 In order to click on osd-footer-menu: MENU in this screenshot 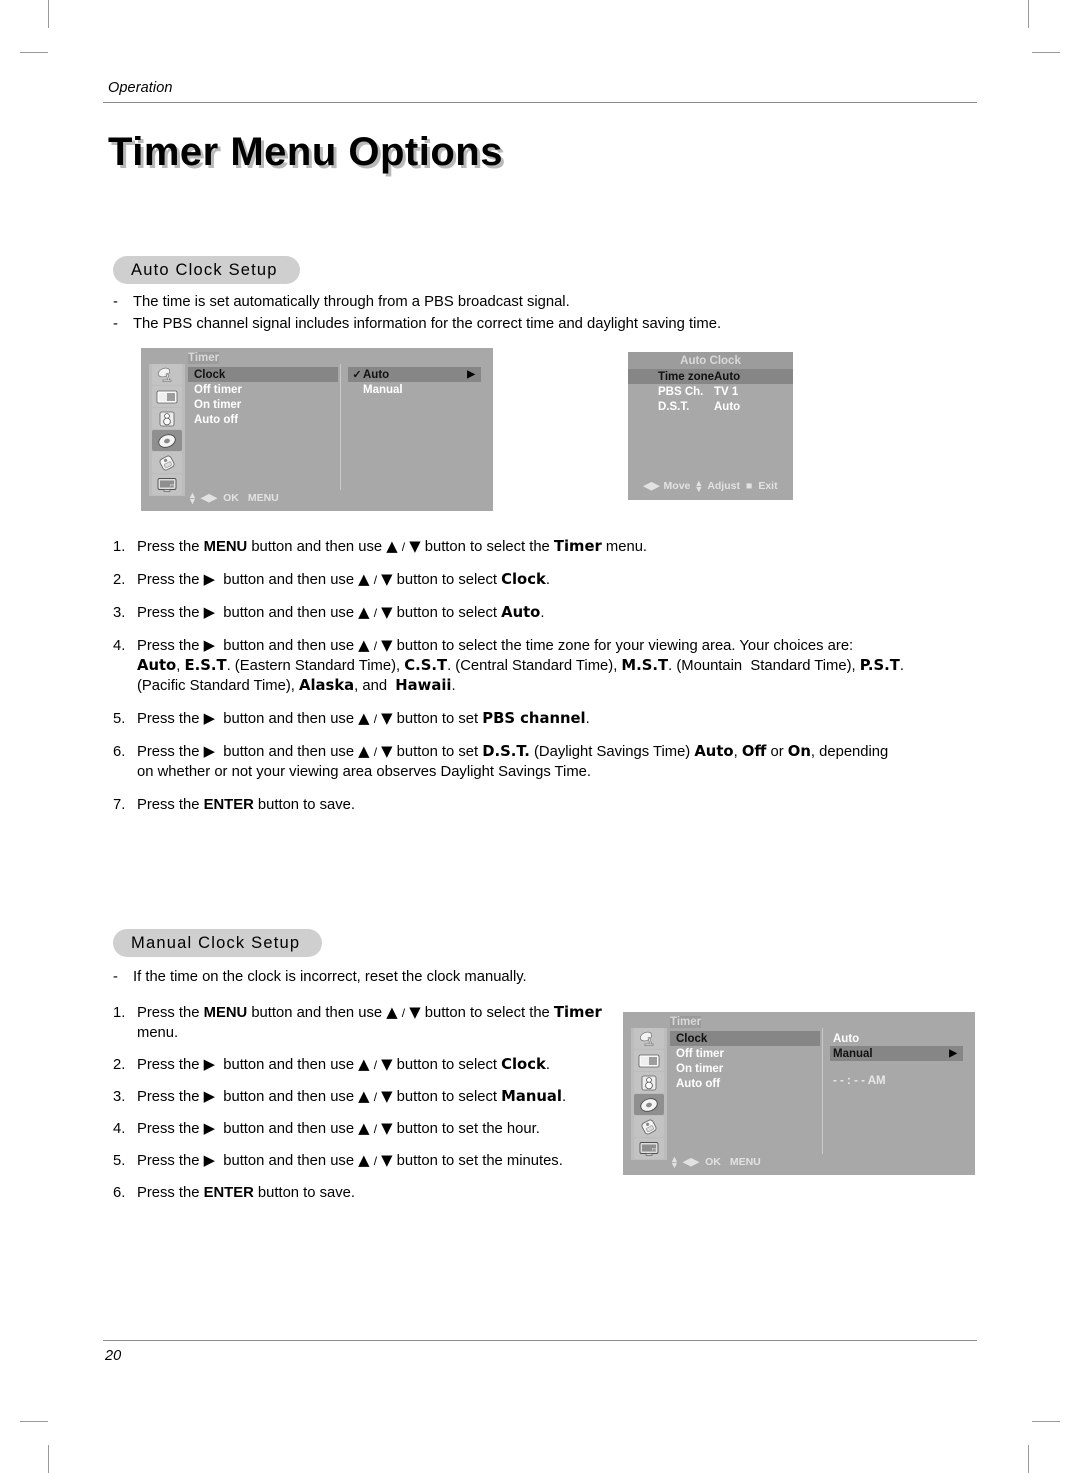, I will do `click(745, 1162)`.